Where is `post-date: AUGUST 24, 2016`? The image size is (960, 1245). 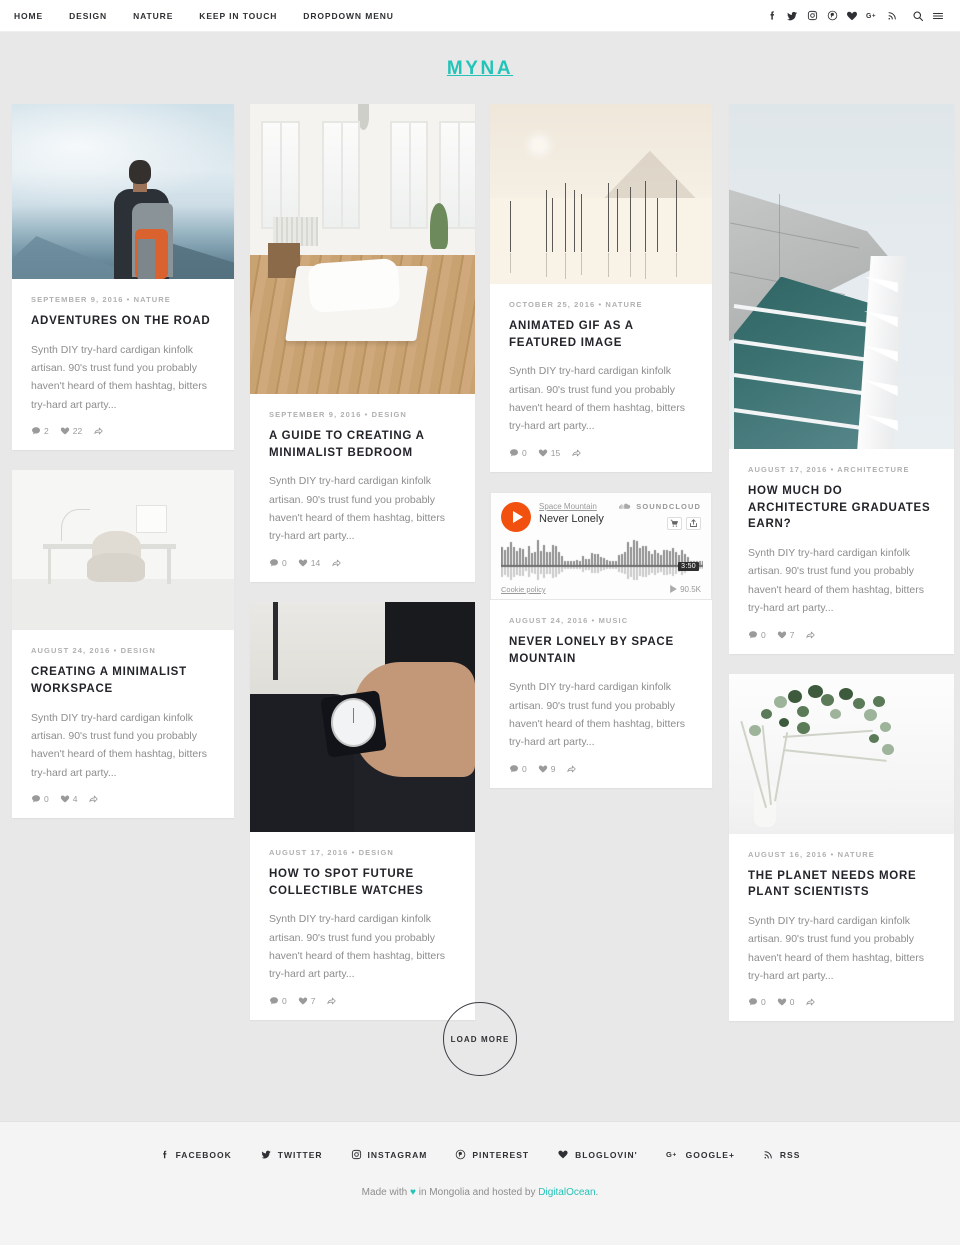
post-date: AUGUST 24, 2016 is located at coordinates (549, 620).